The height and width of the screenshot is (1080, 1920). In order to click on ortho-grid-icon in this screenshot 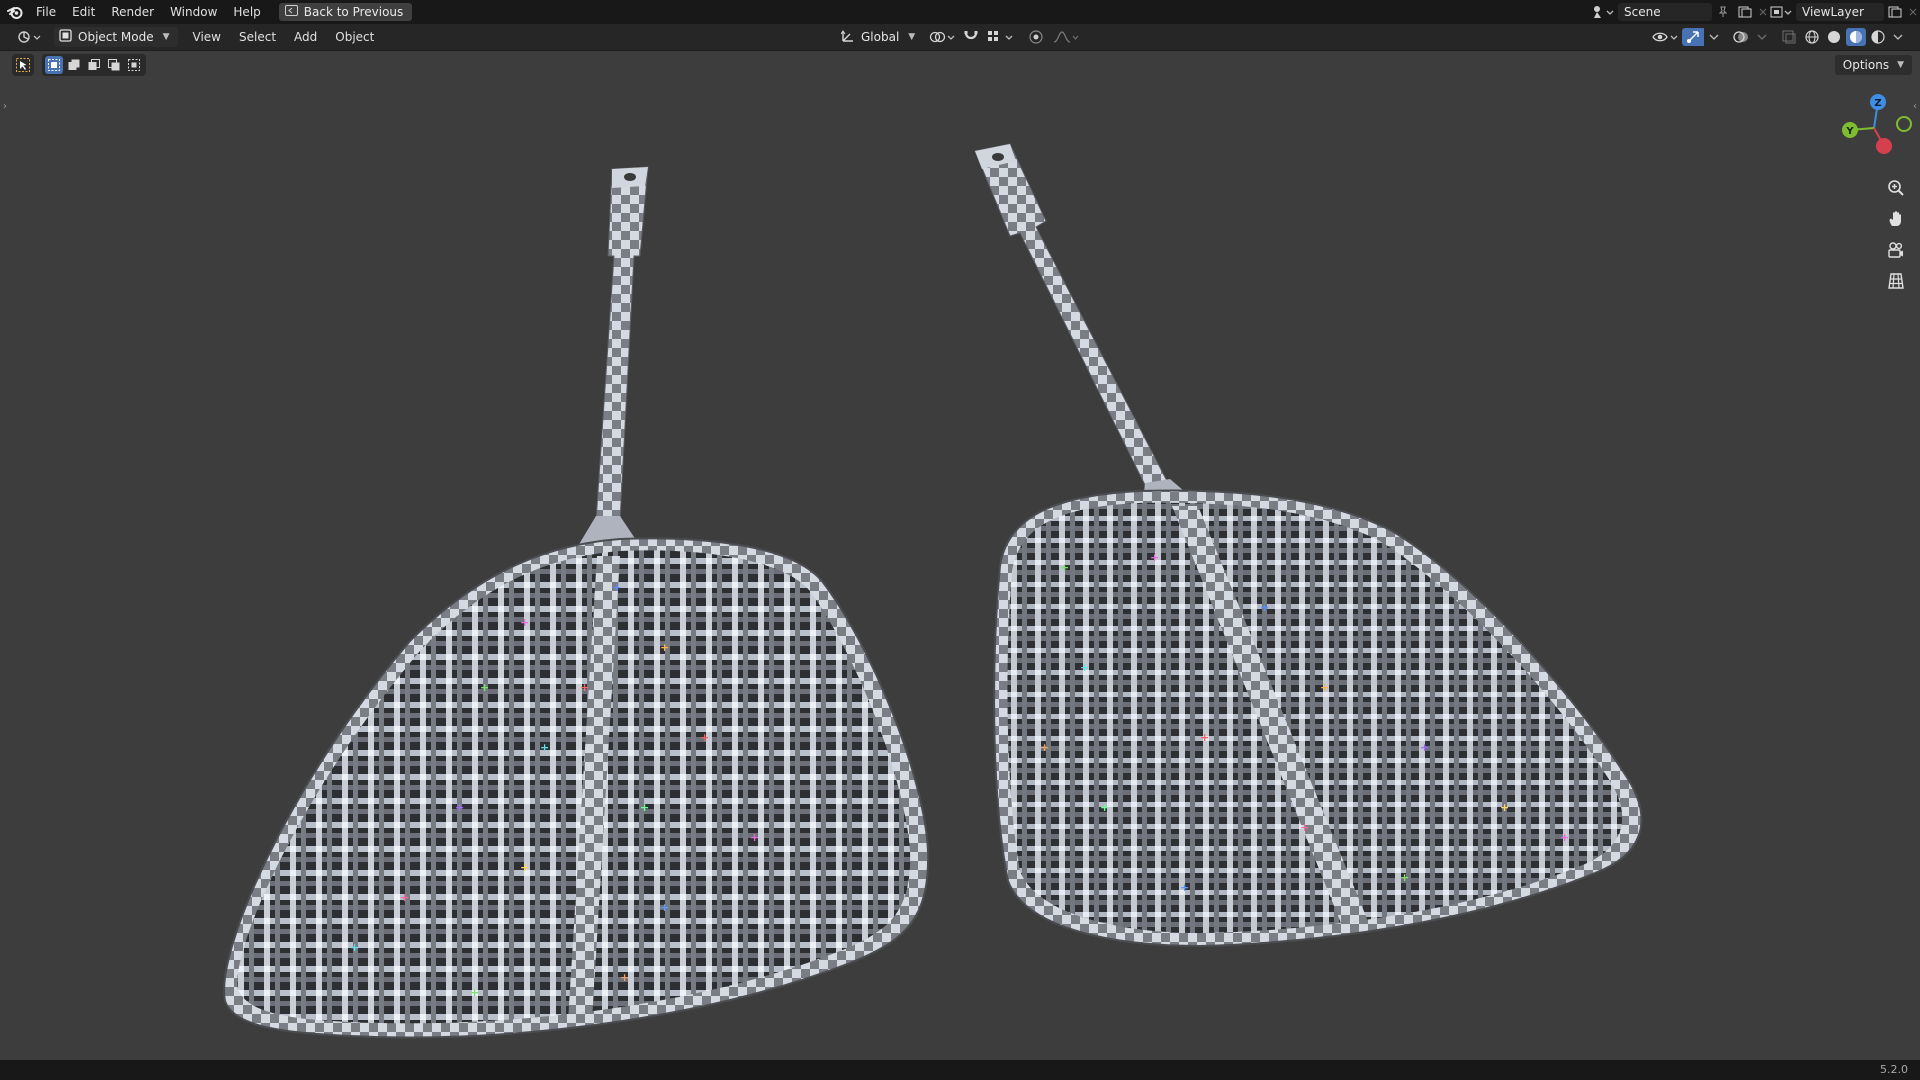, I will do `click(1896, 280)`.